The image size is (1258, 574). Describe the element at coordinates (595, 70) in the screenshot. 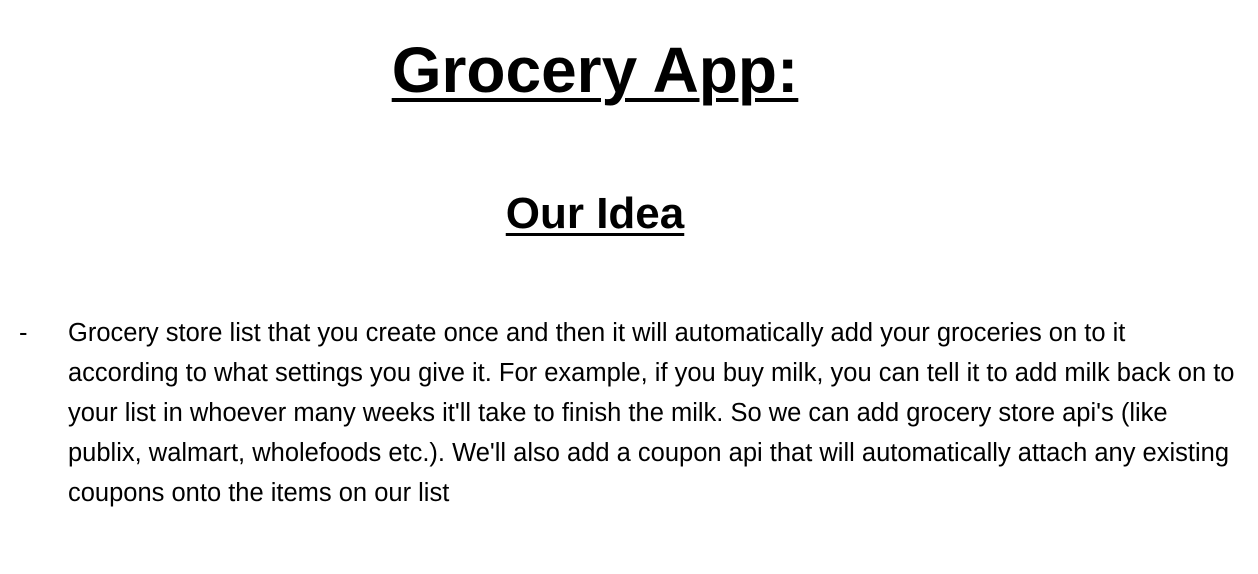

I see `document-title: Grocery App:` at that location.